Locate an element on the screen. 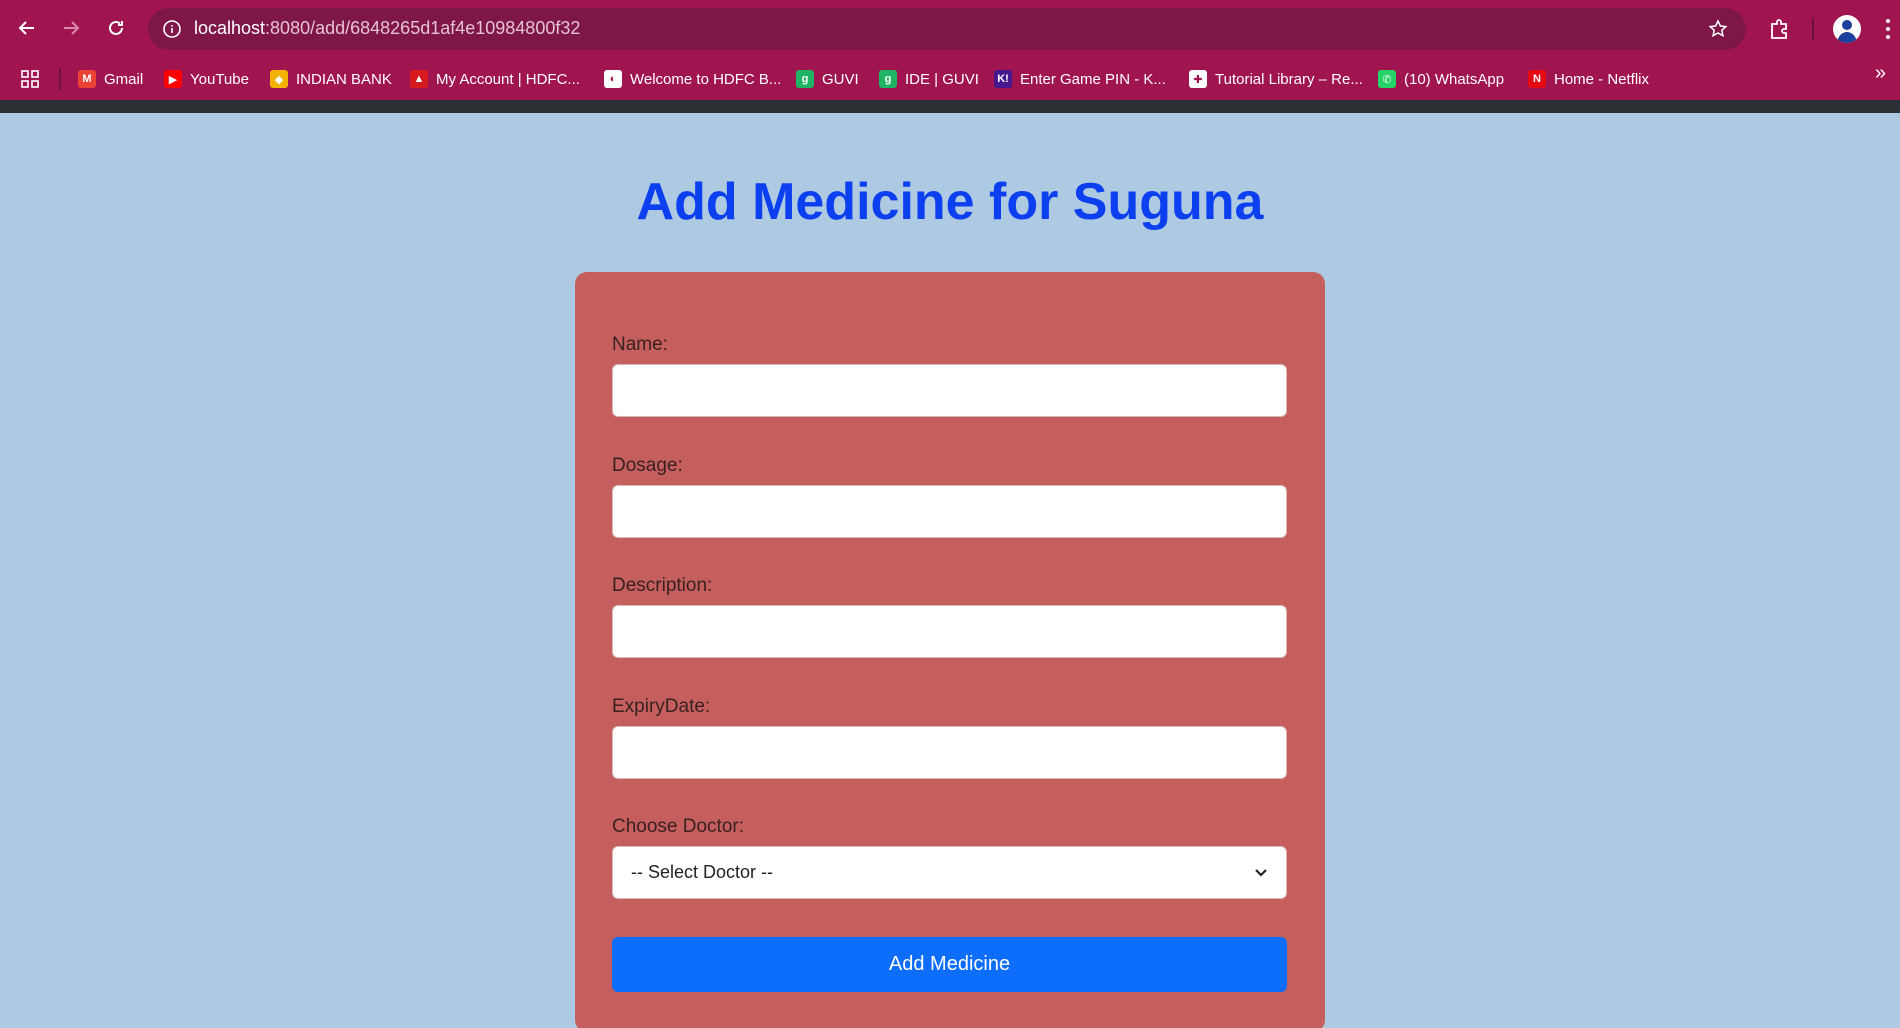 The height and width of the screenshot is (1028, 1900). bookmark-item: ◆ INDIAN BANK is located at coordinates (331, 79).